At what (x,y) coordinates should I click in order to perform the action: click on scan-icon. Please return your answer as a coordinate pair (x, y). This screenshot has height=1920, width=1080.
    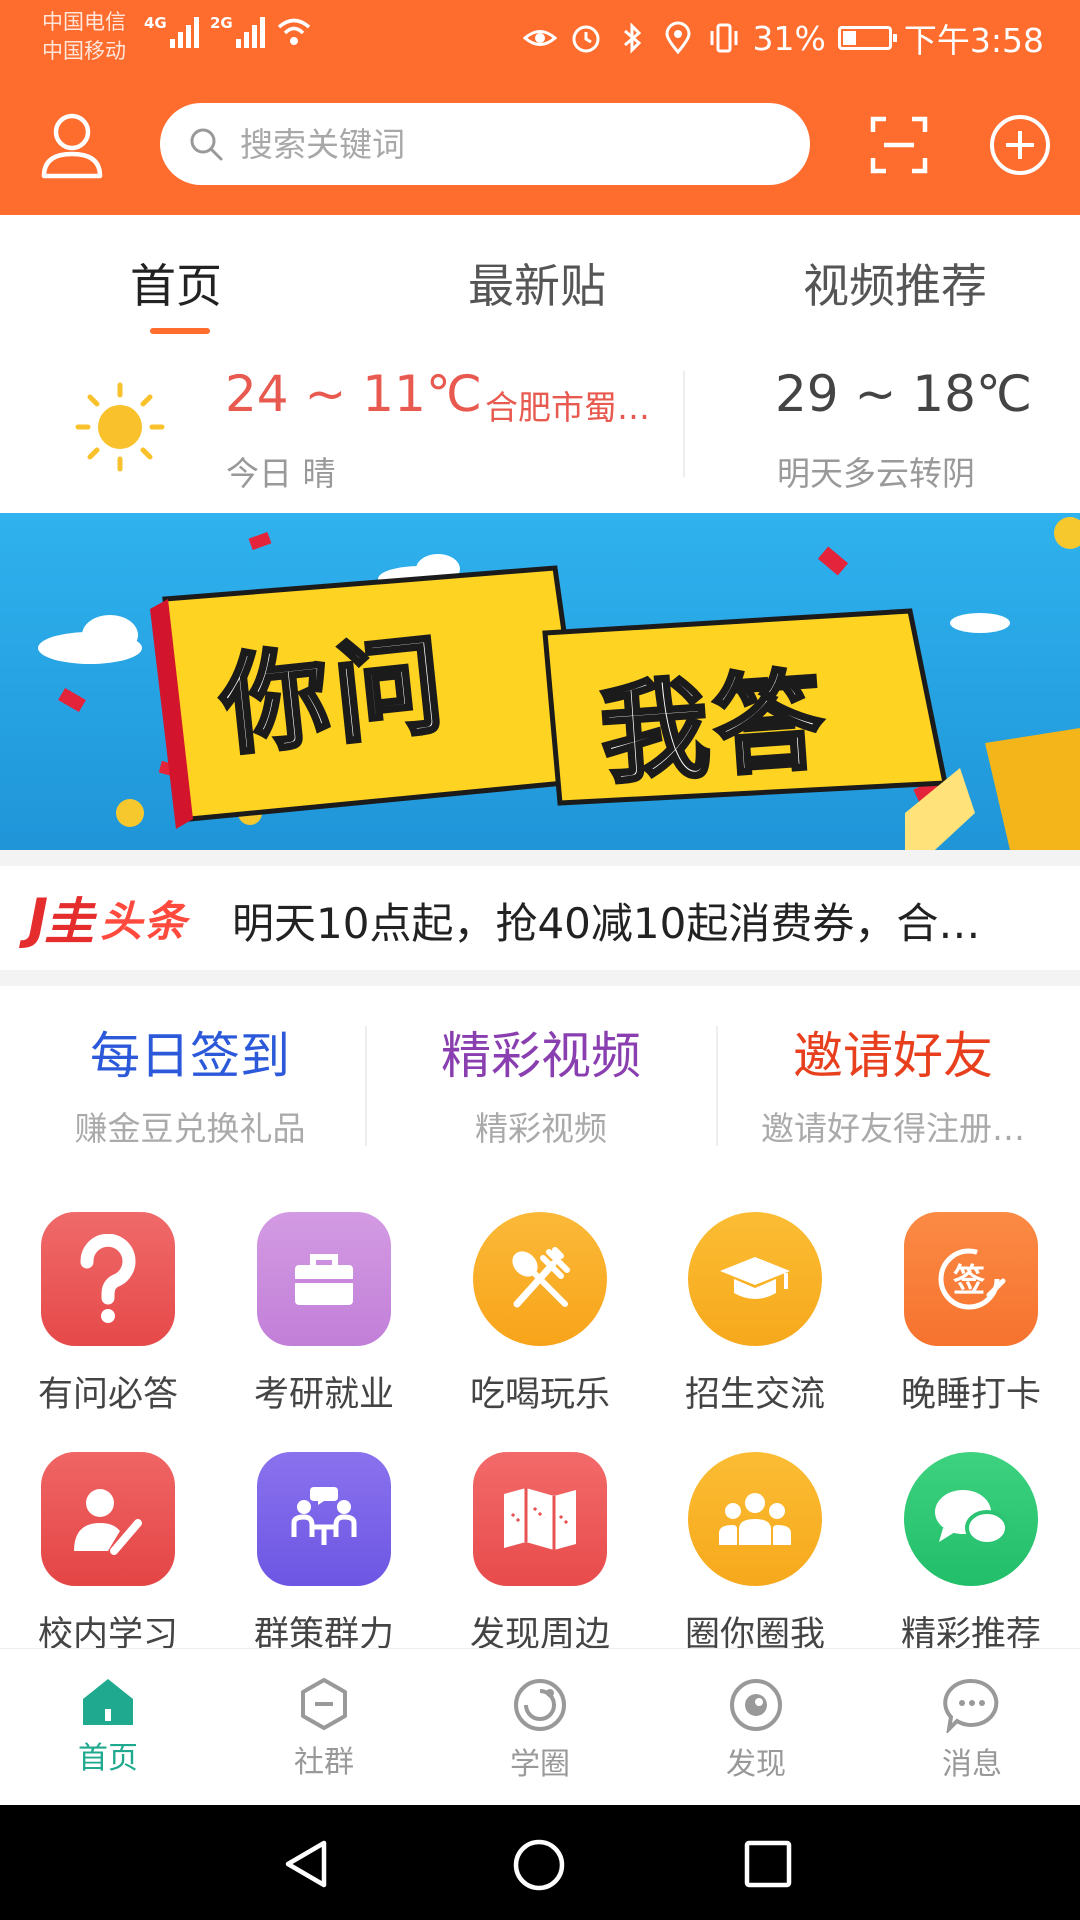
    Looking at the image, I should click on (899, 145).